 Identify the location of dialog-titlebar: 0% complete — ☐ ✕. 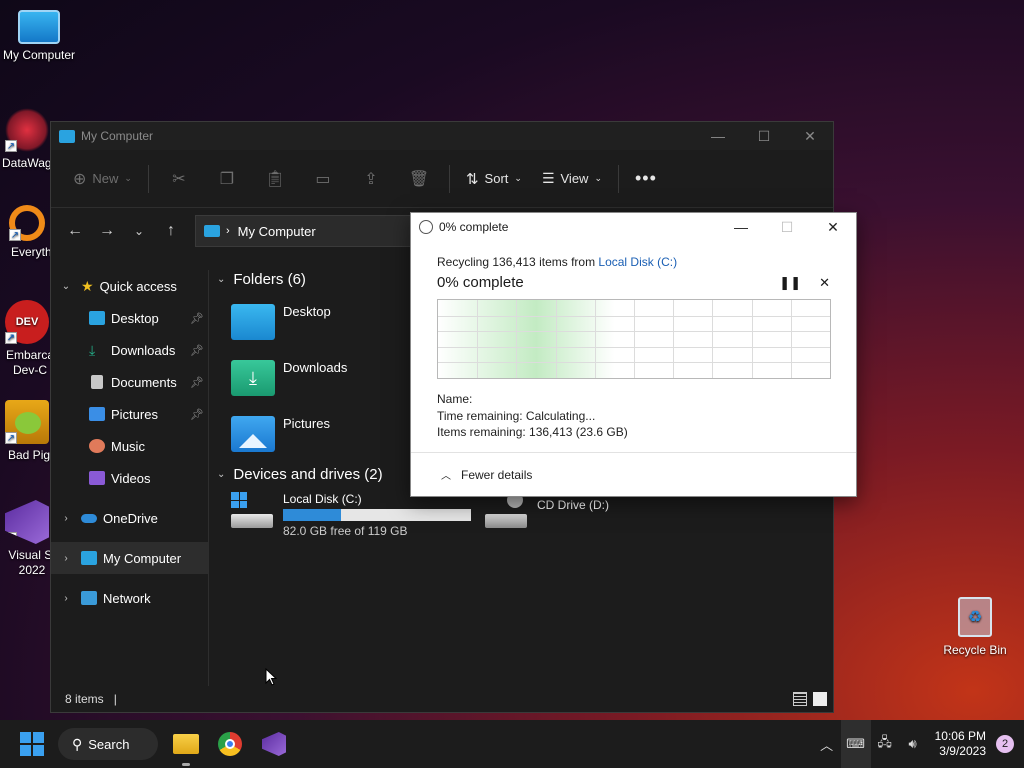
(633, 227).